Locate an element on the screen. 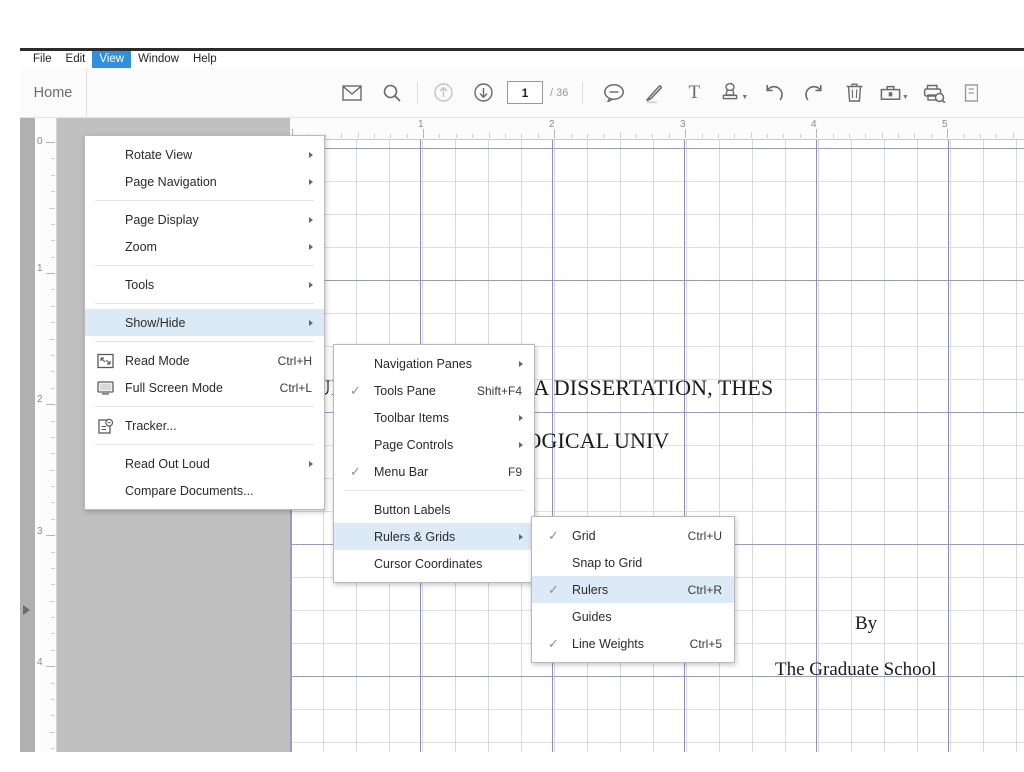 The height and width of the screenshot is (772, 1024). vertical-ruler-tick-0: 0 is located at coordinates (40, 141).